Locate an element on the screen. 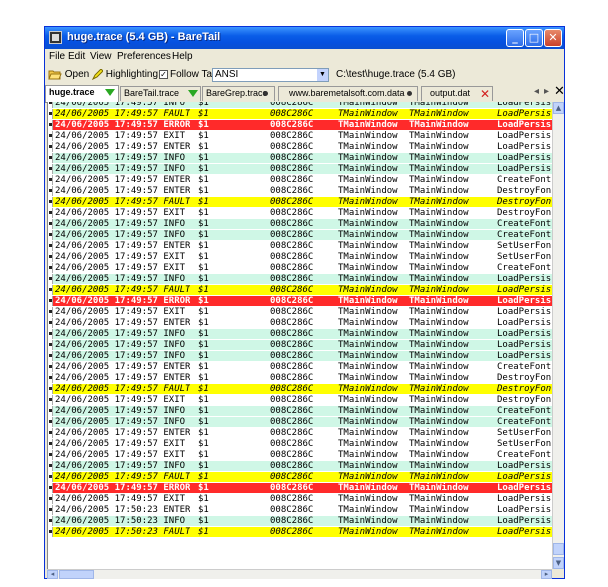 The width and height of the screenshot is (608, 587). follow-tail-checkbox: ✓ is located at coordinates (163, 74).